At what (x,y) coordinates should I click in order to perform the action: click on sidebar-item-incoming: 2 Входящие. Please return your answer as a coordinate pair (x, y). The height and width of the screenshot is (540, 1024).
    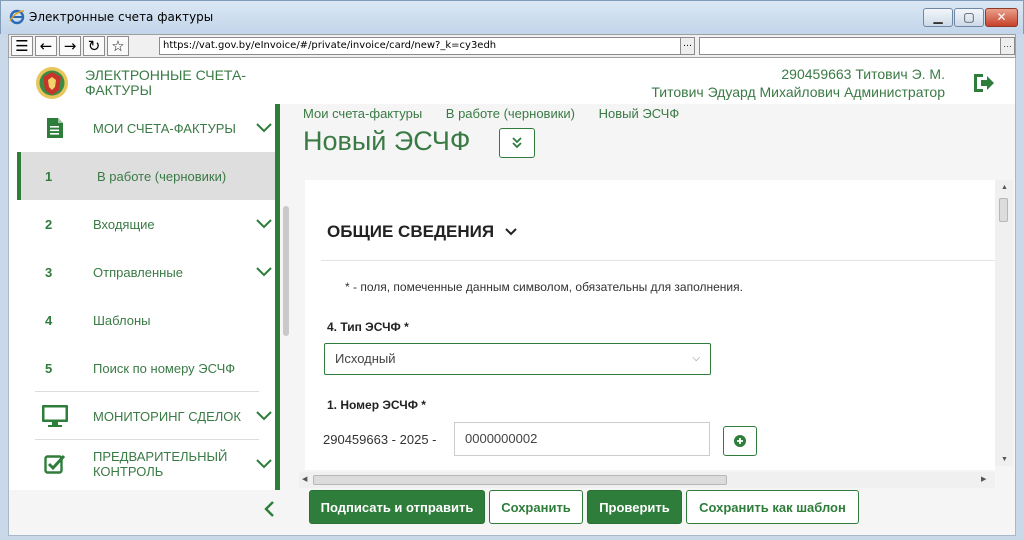
    Looking at the image, I should click on (146, 224).